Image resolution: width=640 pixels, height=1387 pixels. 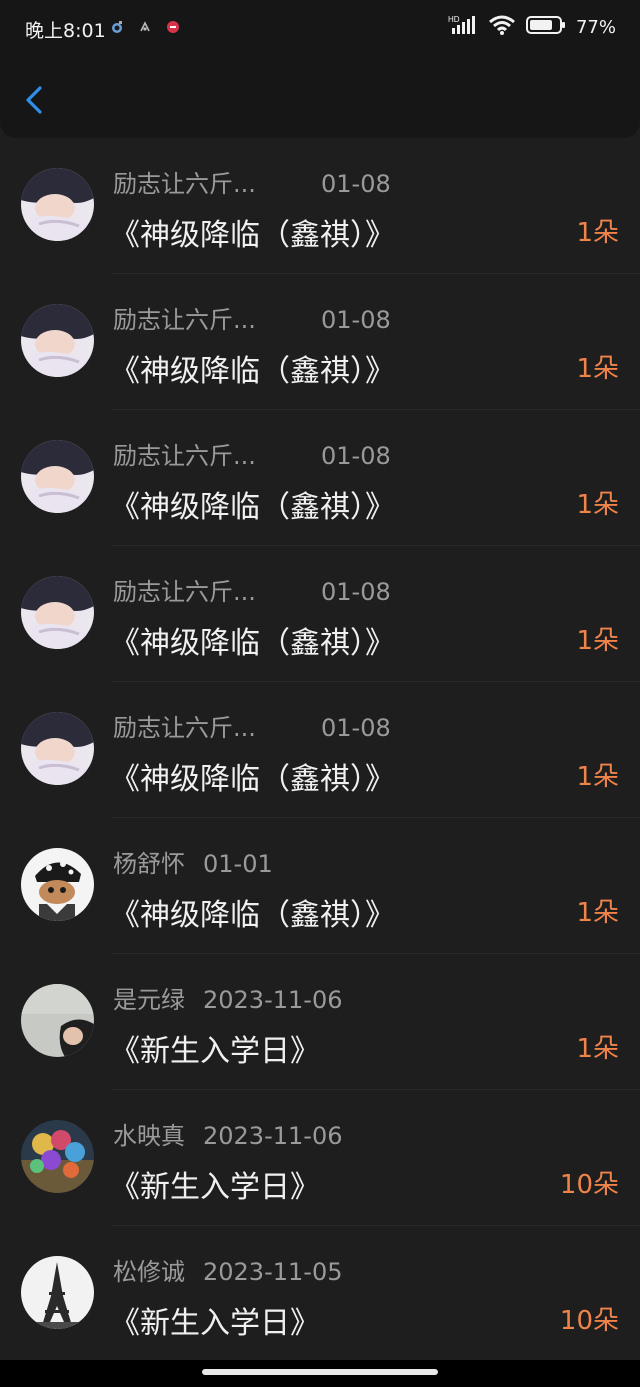 I want to click on person-wall-avatar-icon, so click(x=57, y=1020).